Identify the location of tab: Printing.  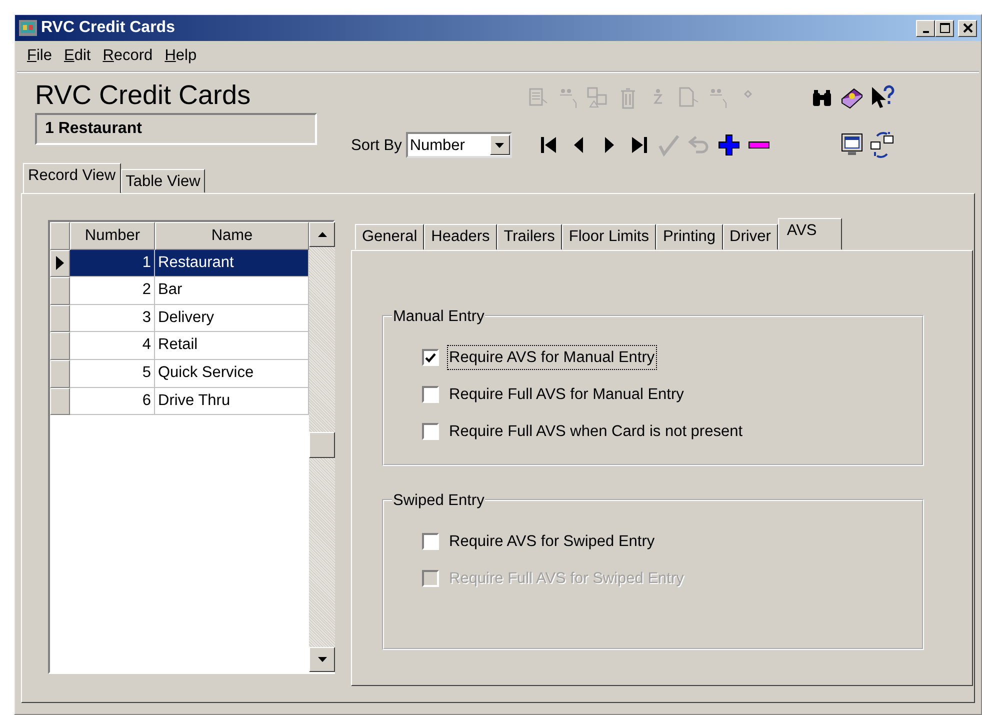
(689, 237).